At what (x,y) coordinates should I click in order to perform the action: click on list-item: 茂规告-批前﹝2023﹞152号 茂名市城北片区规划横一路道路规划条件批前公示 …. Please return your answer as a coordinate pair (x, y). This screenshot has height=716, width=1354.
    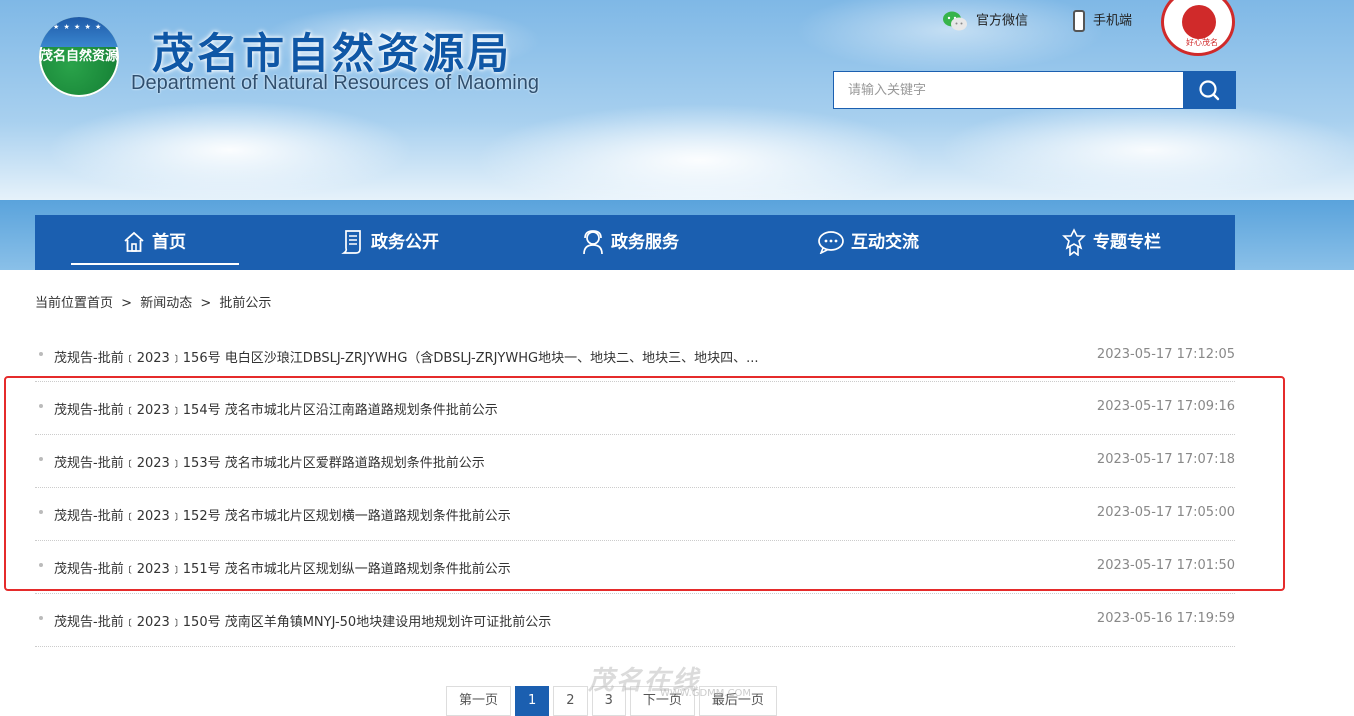
    Looking at the image, I should click on (635, 514).